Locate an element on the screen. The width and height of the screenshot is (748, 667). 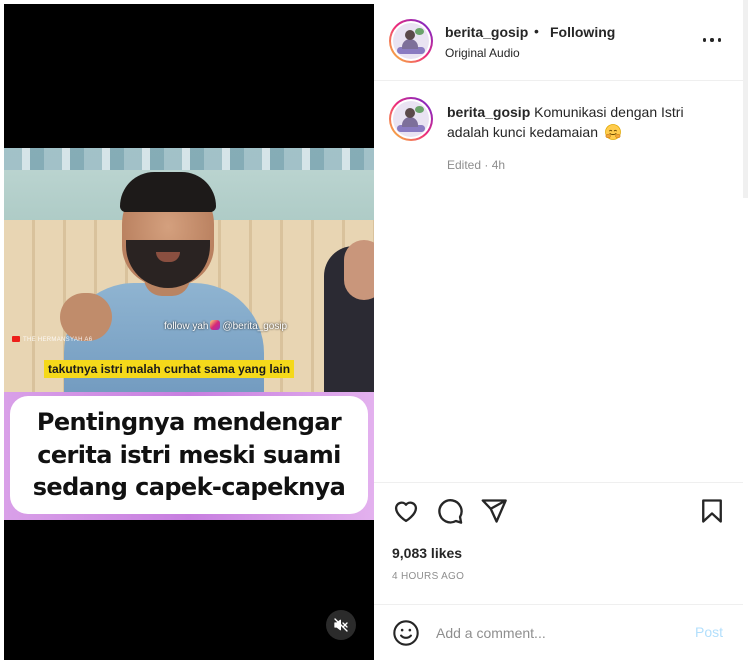
man-hand is located at coordinates (86, 317).